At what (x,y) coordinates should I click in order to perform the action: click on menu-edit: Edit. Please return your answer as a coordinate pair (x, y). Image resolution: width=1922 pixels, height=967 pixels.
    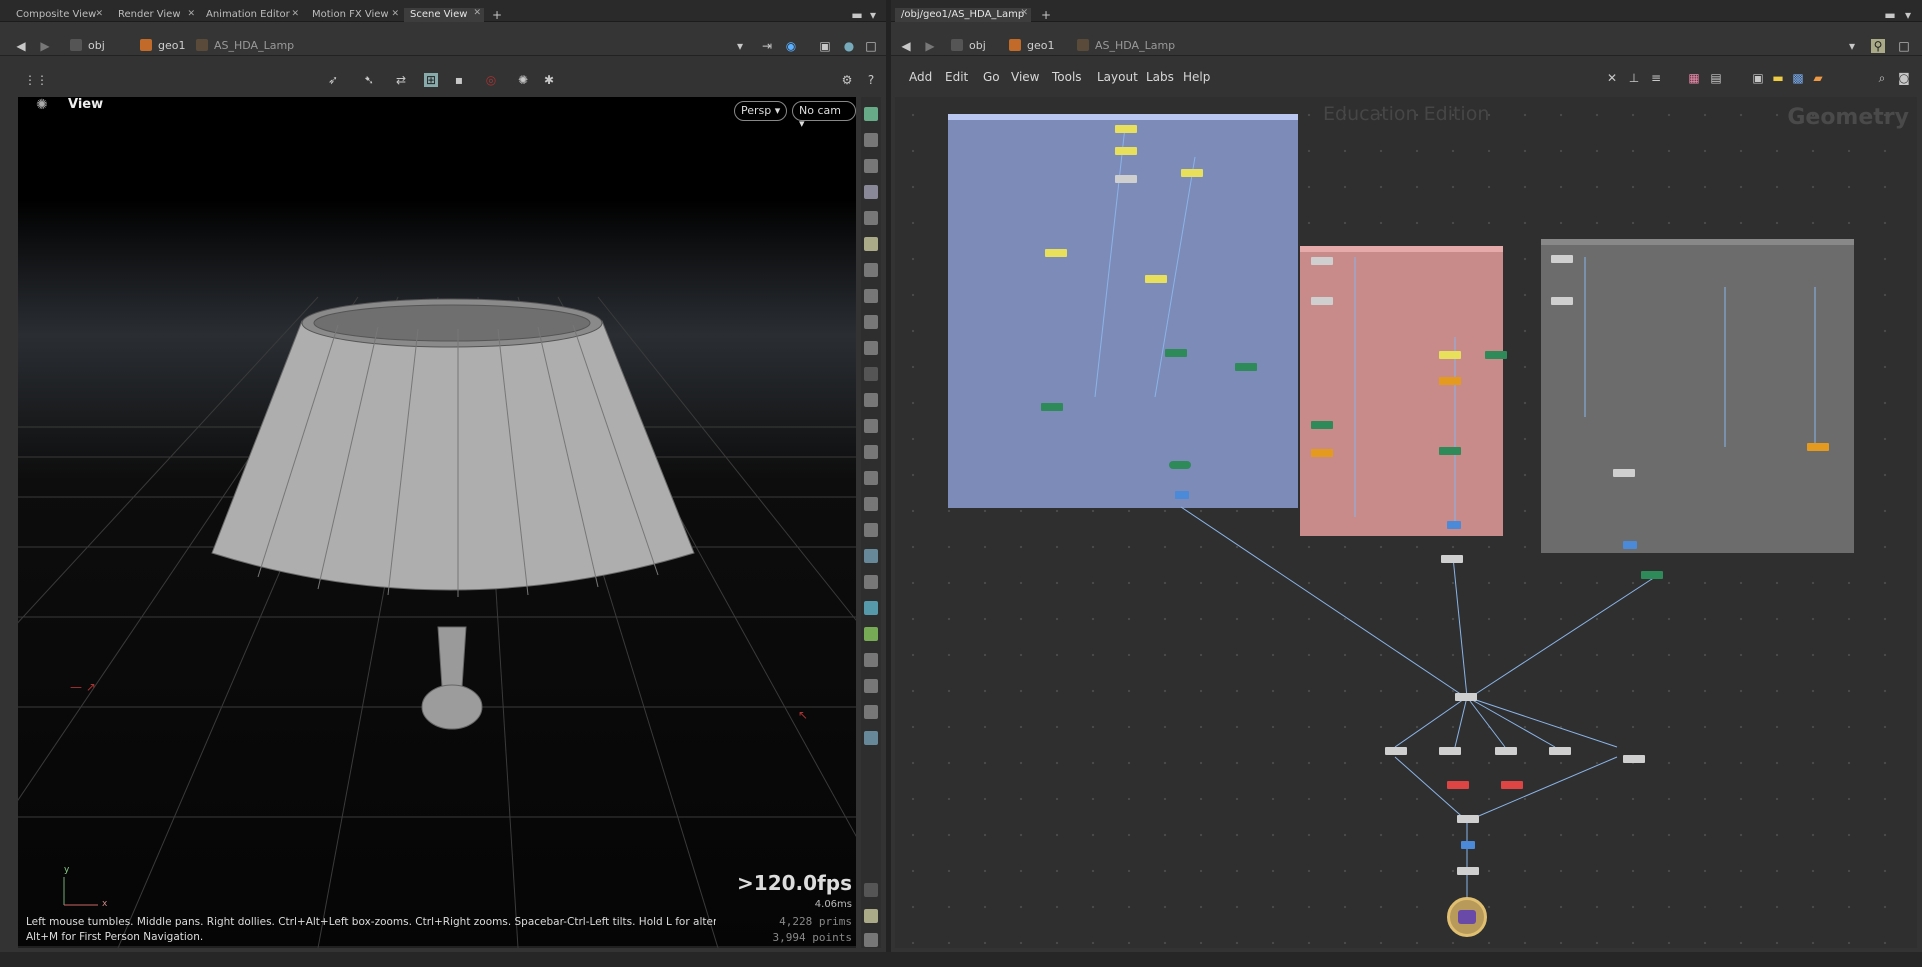
    Looking at the image, I should click on (956, 77).